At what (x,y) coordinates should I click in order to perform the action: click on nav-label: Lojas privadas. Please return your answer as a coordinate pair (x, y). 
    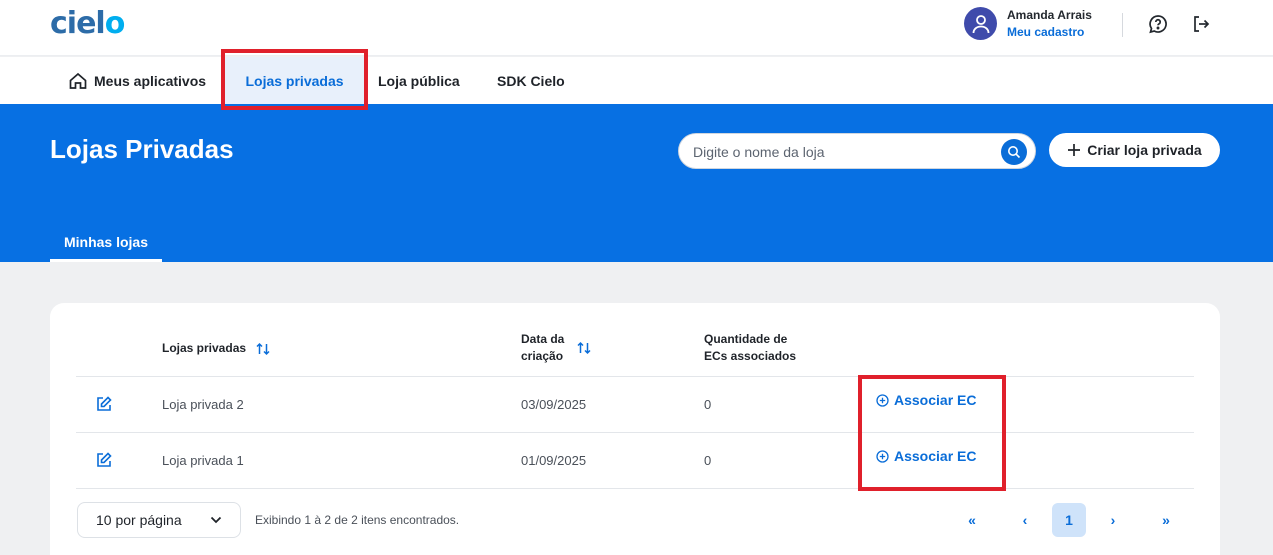
    Looking at the image, I should click on (294, 80).